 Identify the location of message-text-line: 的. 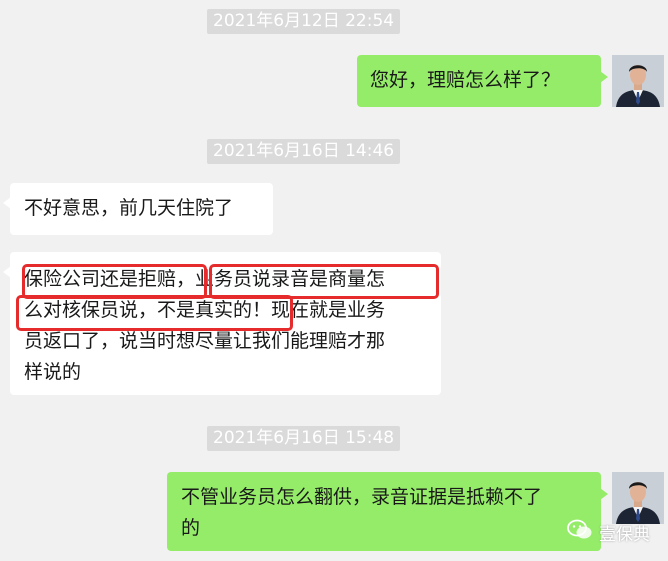
(191, 528).